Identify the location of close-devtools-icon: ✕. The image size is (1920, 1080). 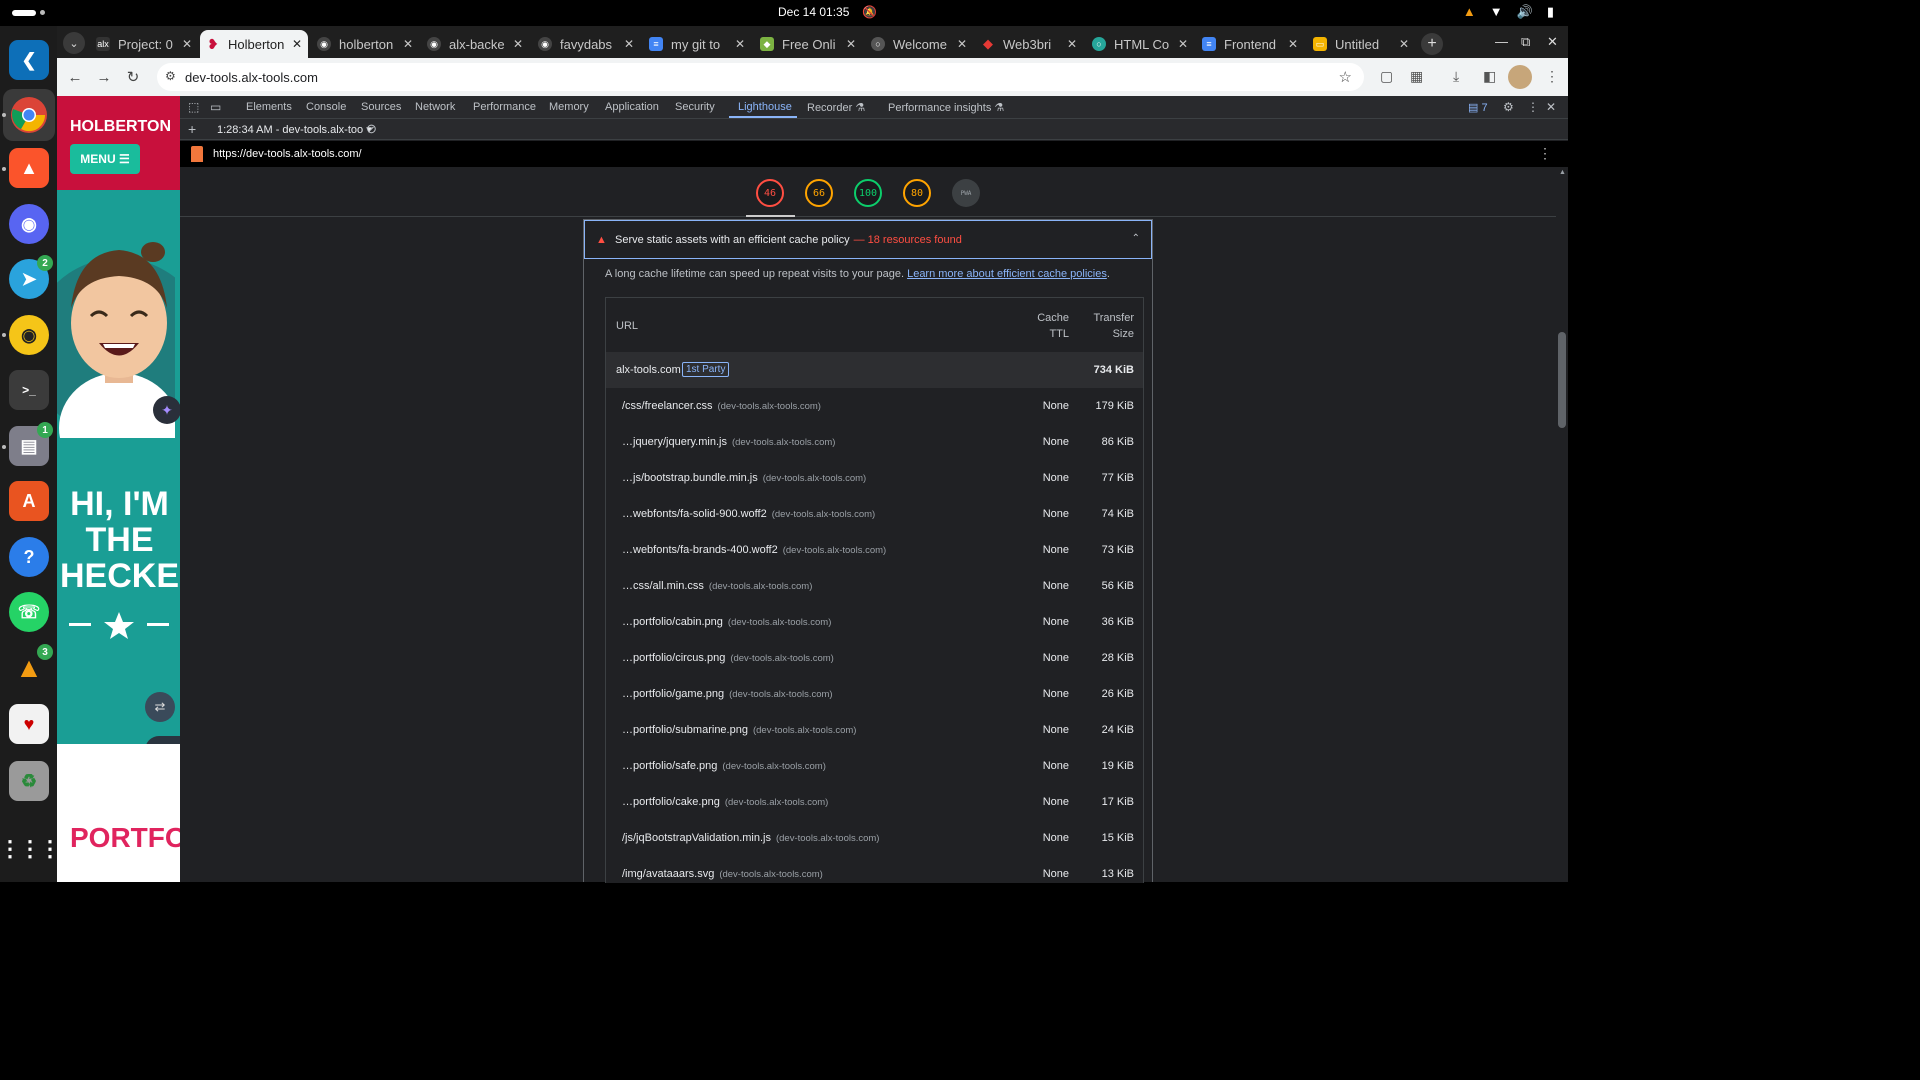
(1551, 107).